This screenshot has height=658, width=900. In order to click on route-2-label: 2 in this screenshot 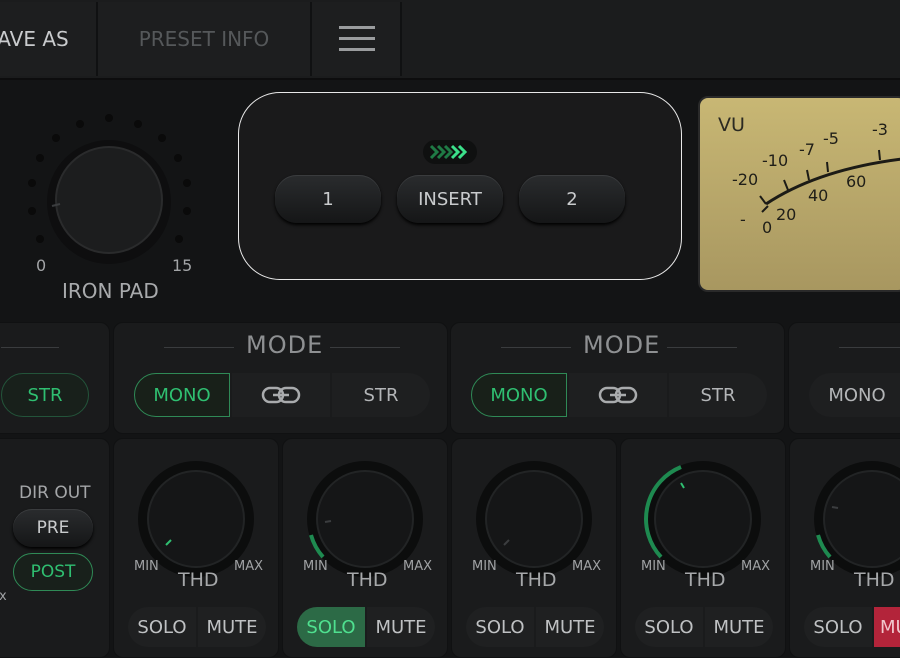, I will do `click(572, 199)`.